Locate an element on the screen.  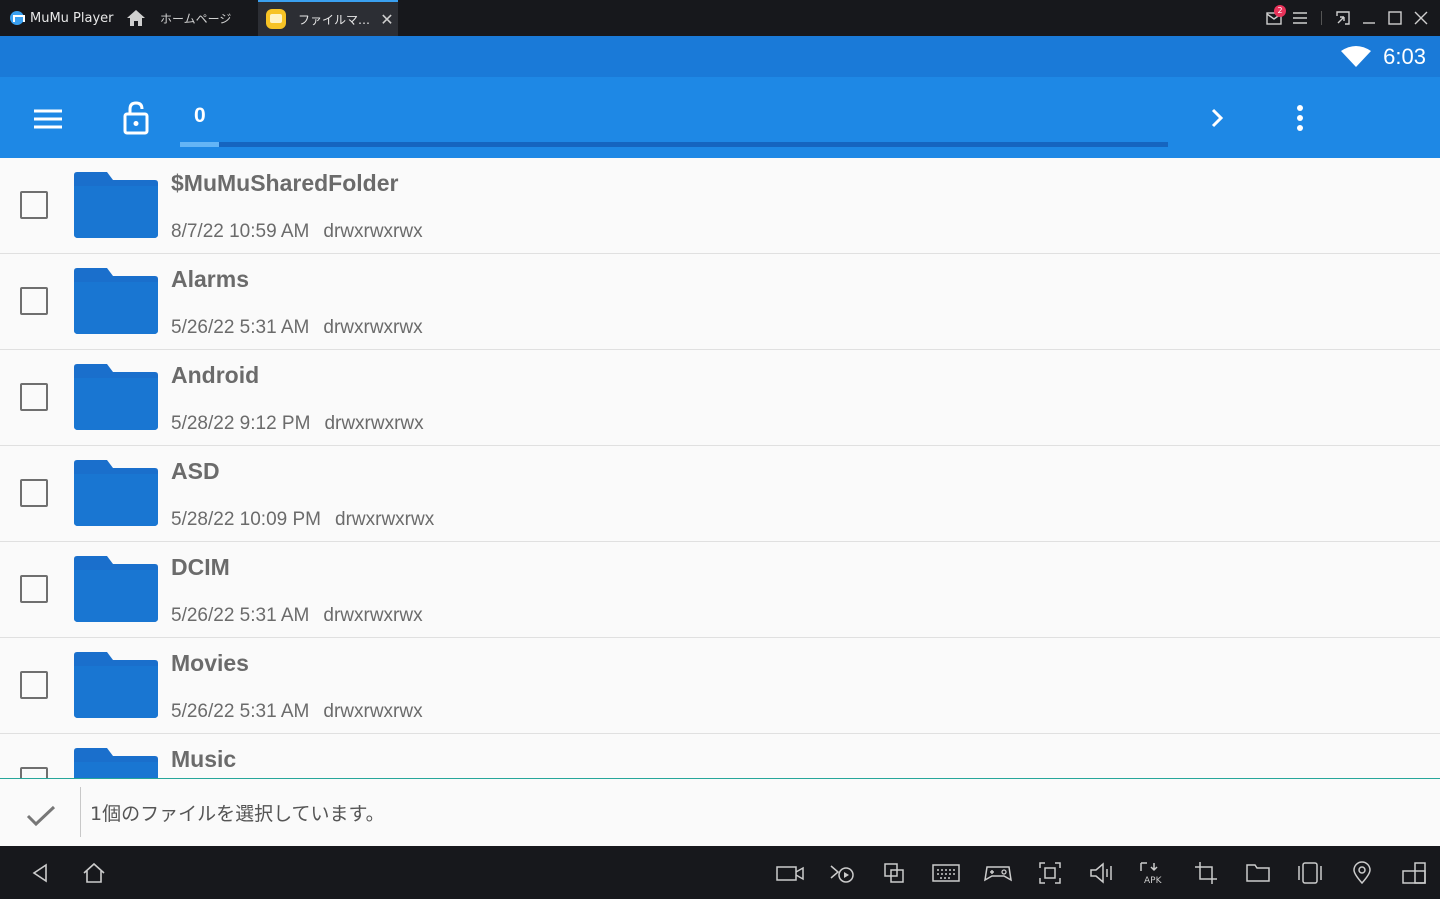
home-outline-icon is located at coordinates (94, 872).